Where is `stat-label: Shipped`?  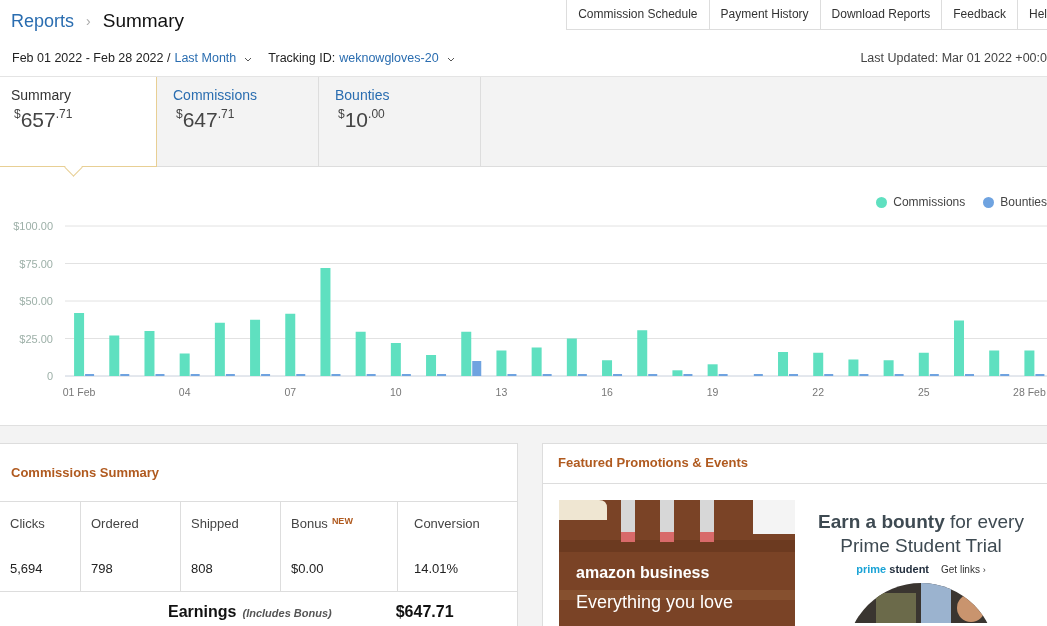
stat-label: Shipped is located at coordinates (215, 523).